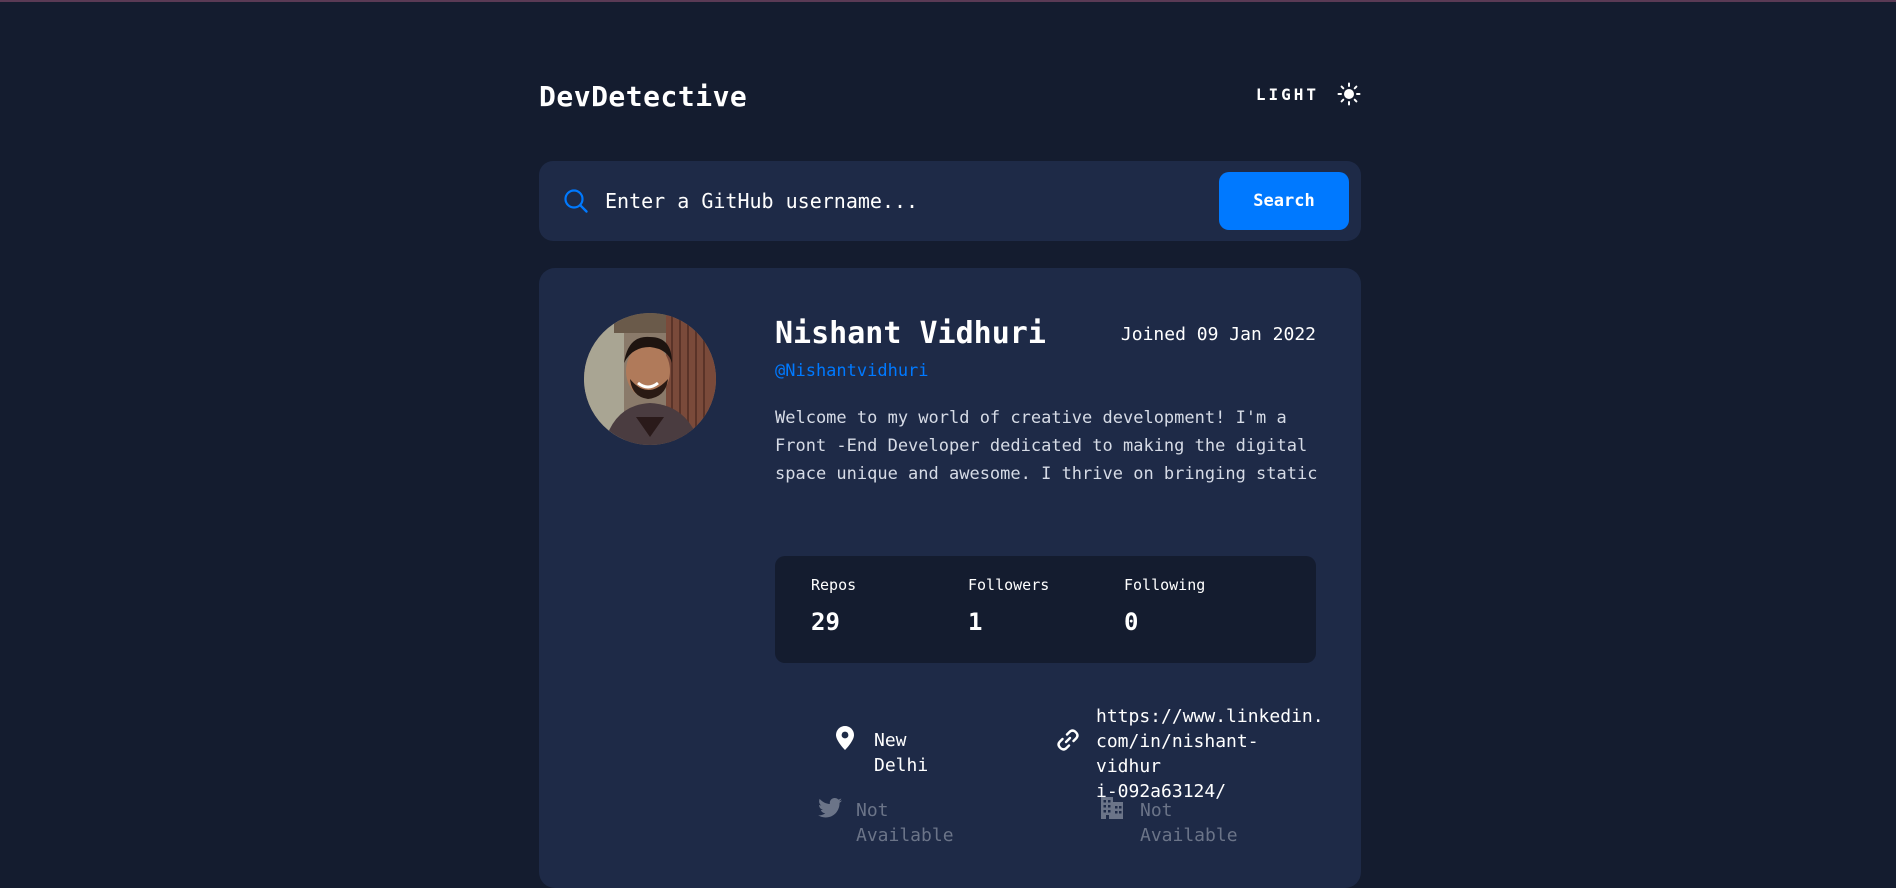  What do you see at coordinates (576, 201) in the screenshot?
I see `search-icon` at bounding box center [576, 201].